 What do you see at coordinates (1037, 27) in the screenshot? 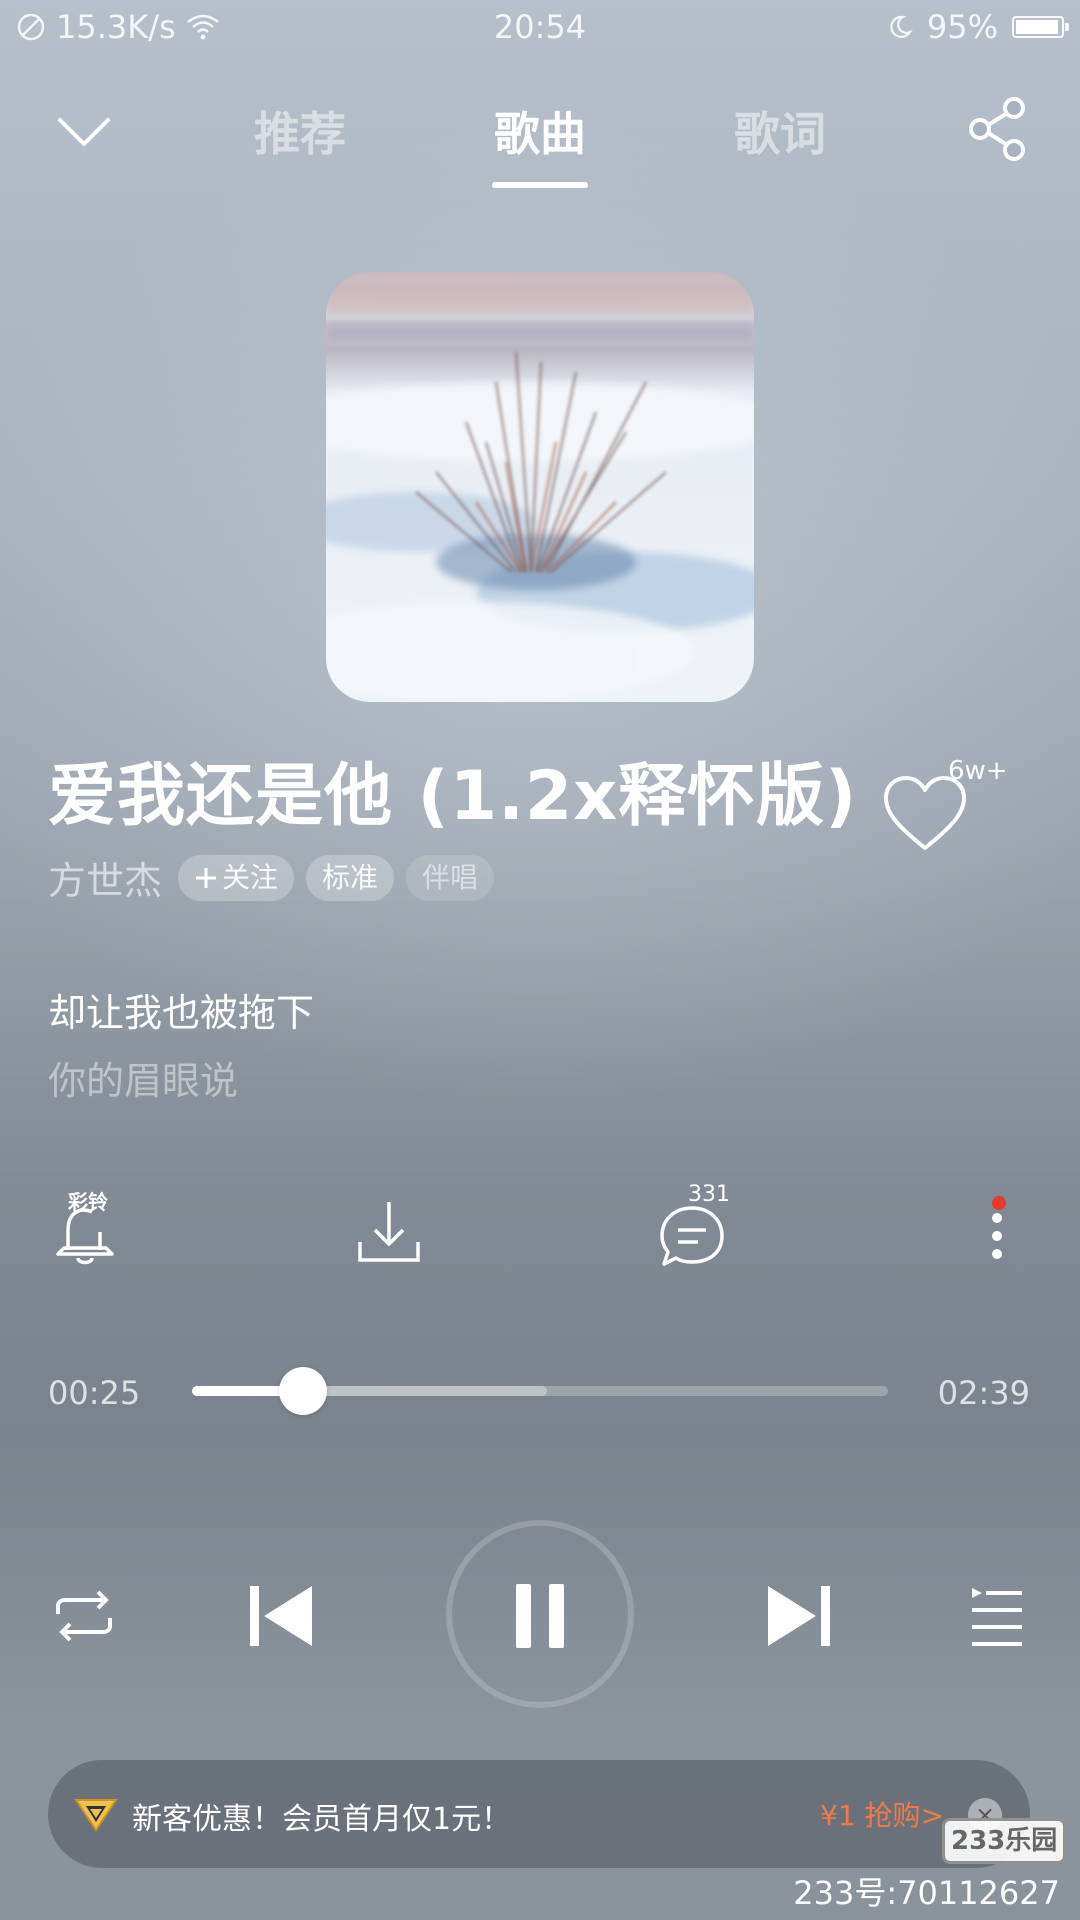
I see `battery-fill` at bounding box center [1037, 27].